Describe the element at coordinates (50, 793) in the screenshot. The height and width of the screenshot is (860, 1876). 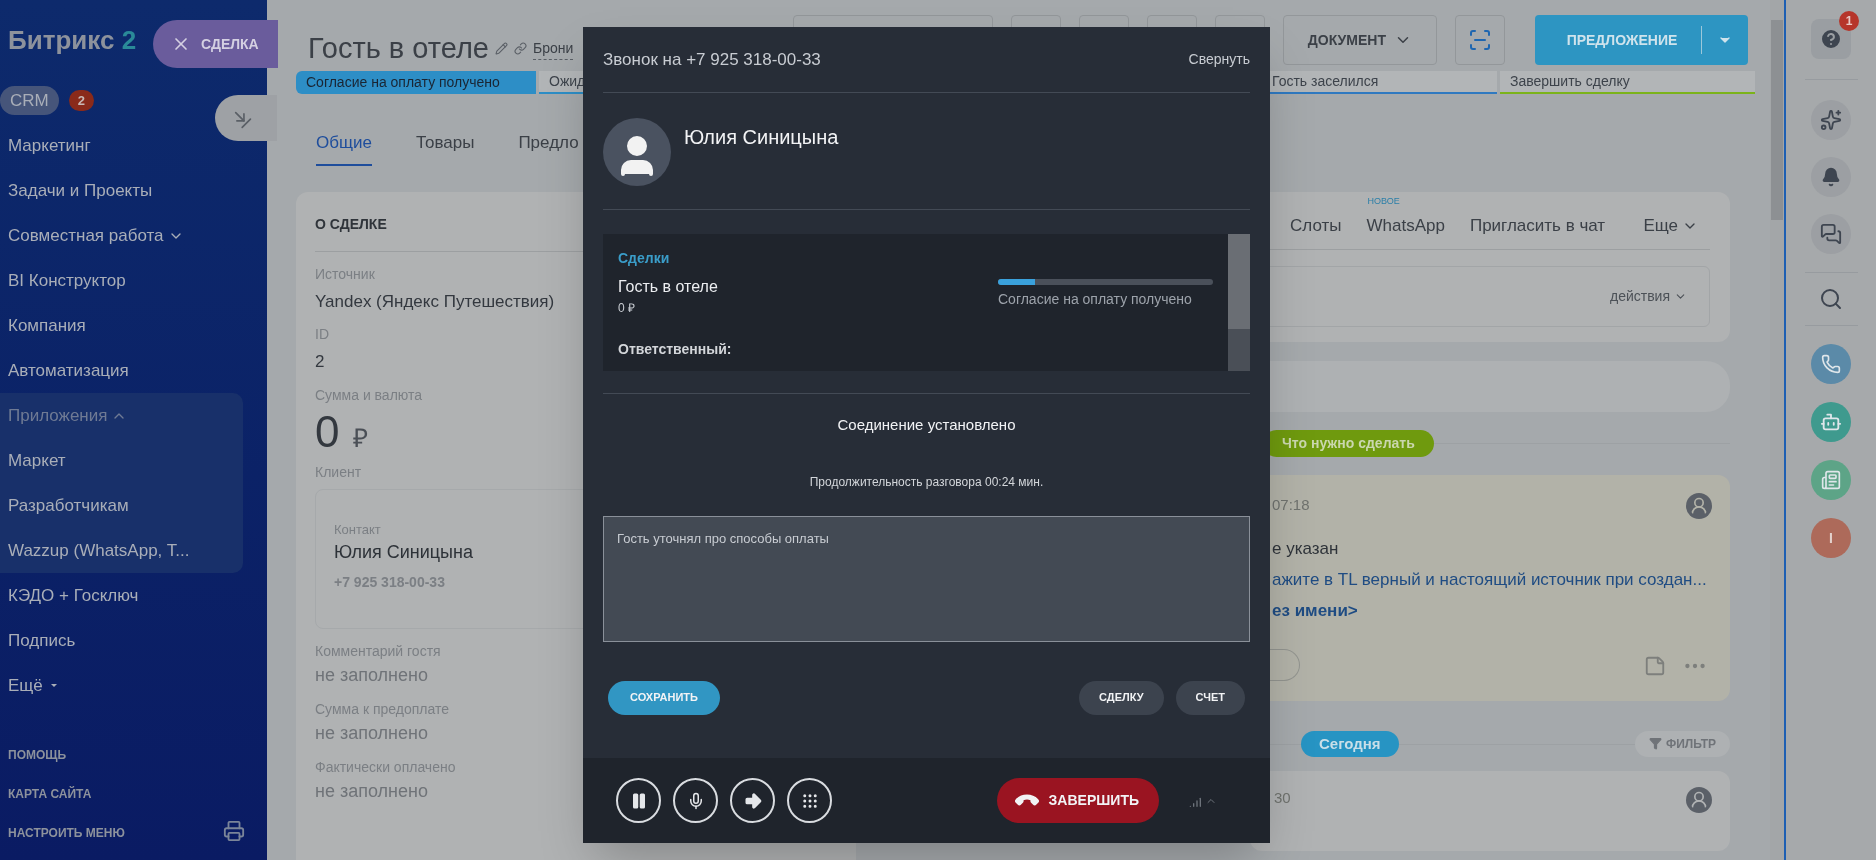
I see `footer-link: КАРТА САЙТА` at that location.